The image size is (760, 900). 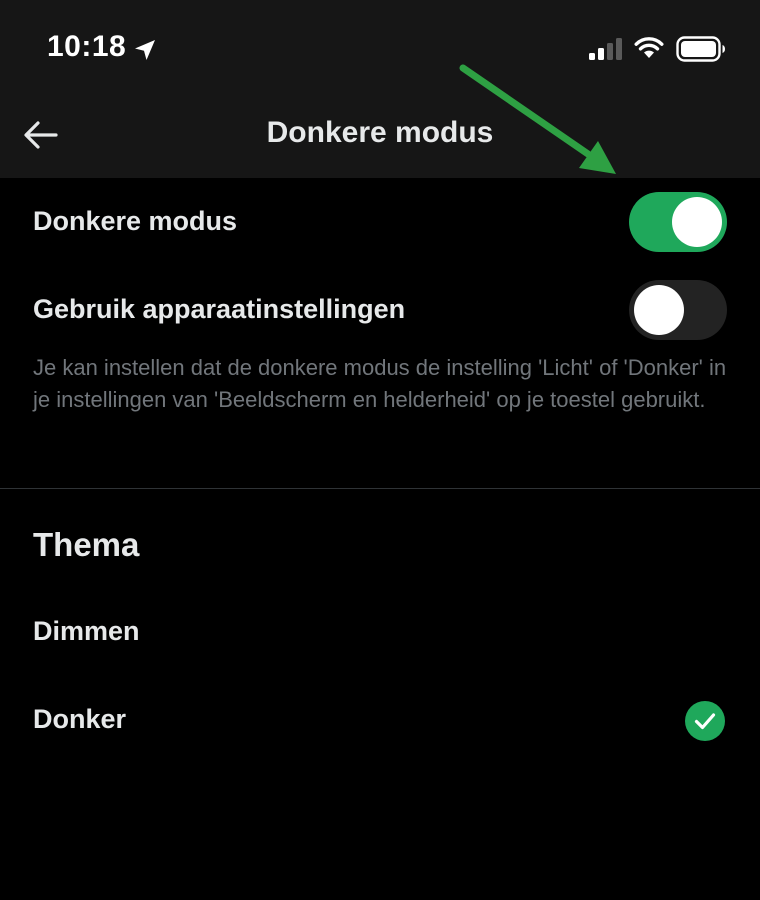 What do you see at coordinates (135, 221) in the screenshot?
I see `dark-mode-label: Donkere modus` at bounding box center [135, 221].